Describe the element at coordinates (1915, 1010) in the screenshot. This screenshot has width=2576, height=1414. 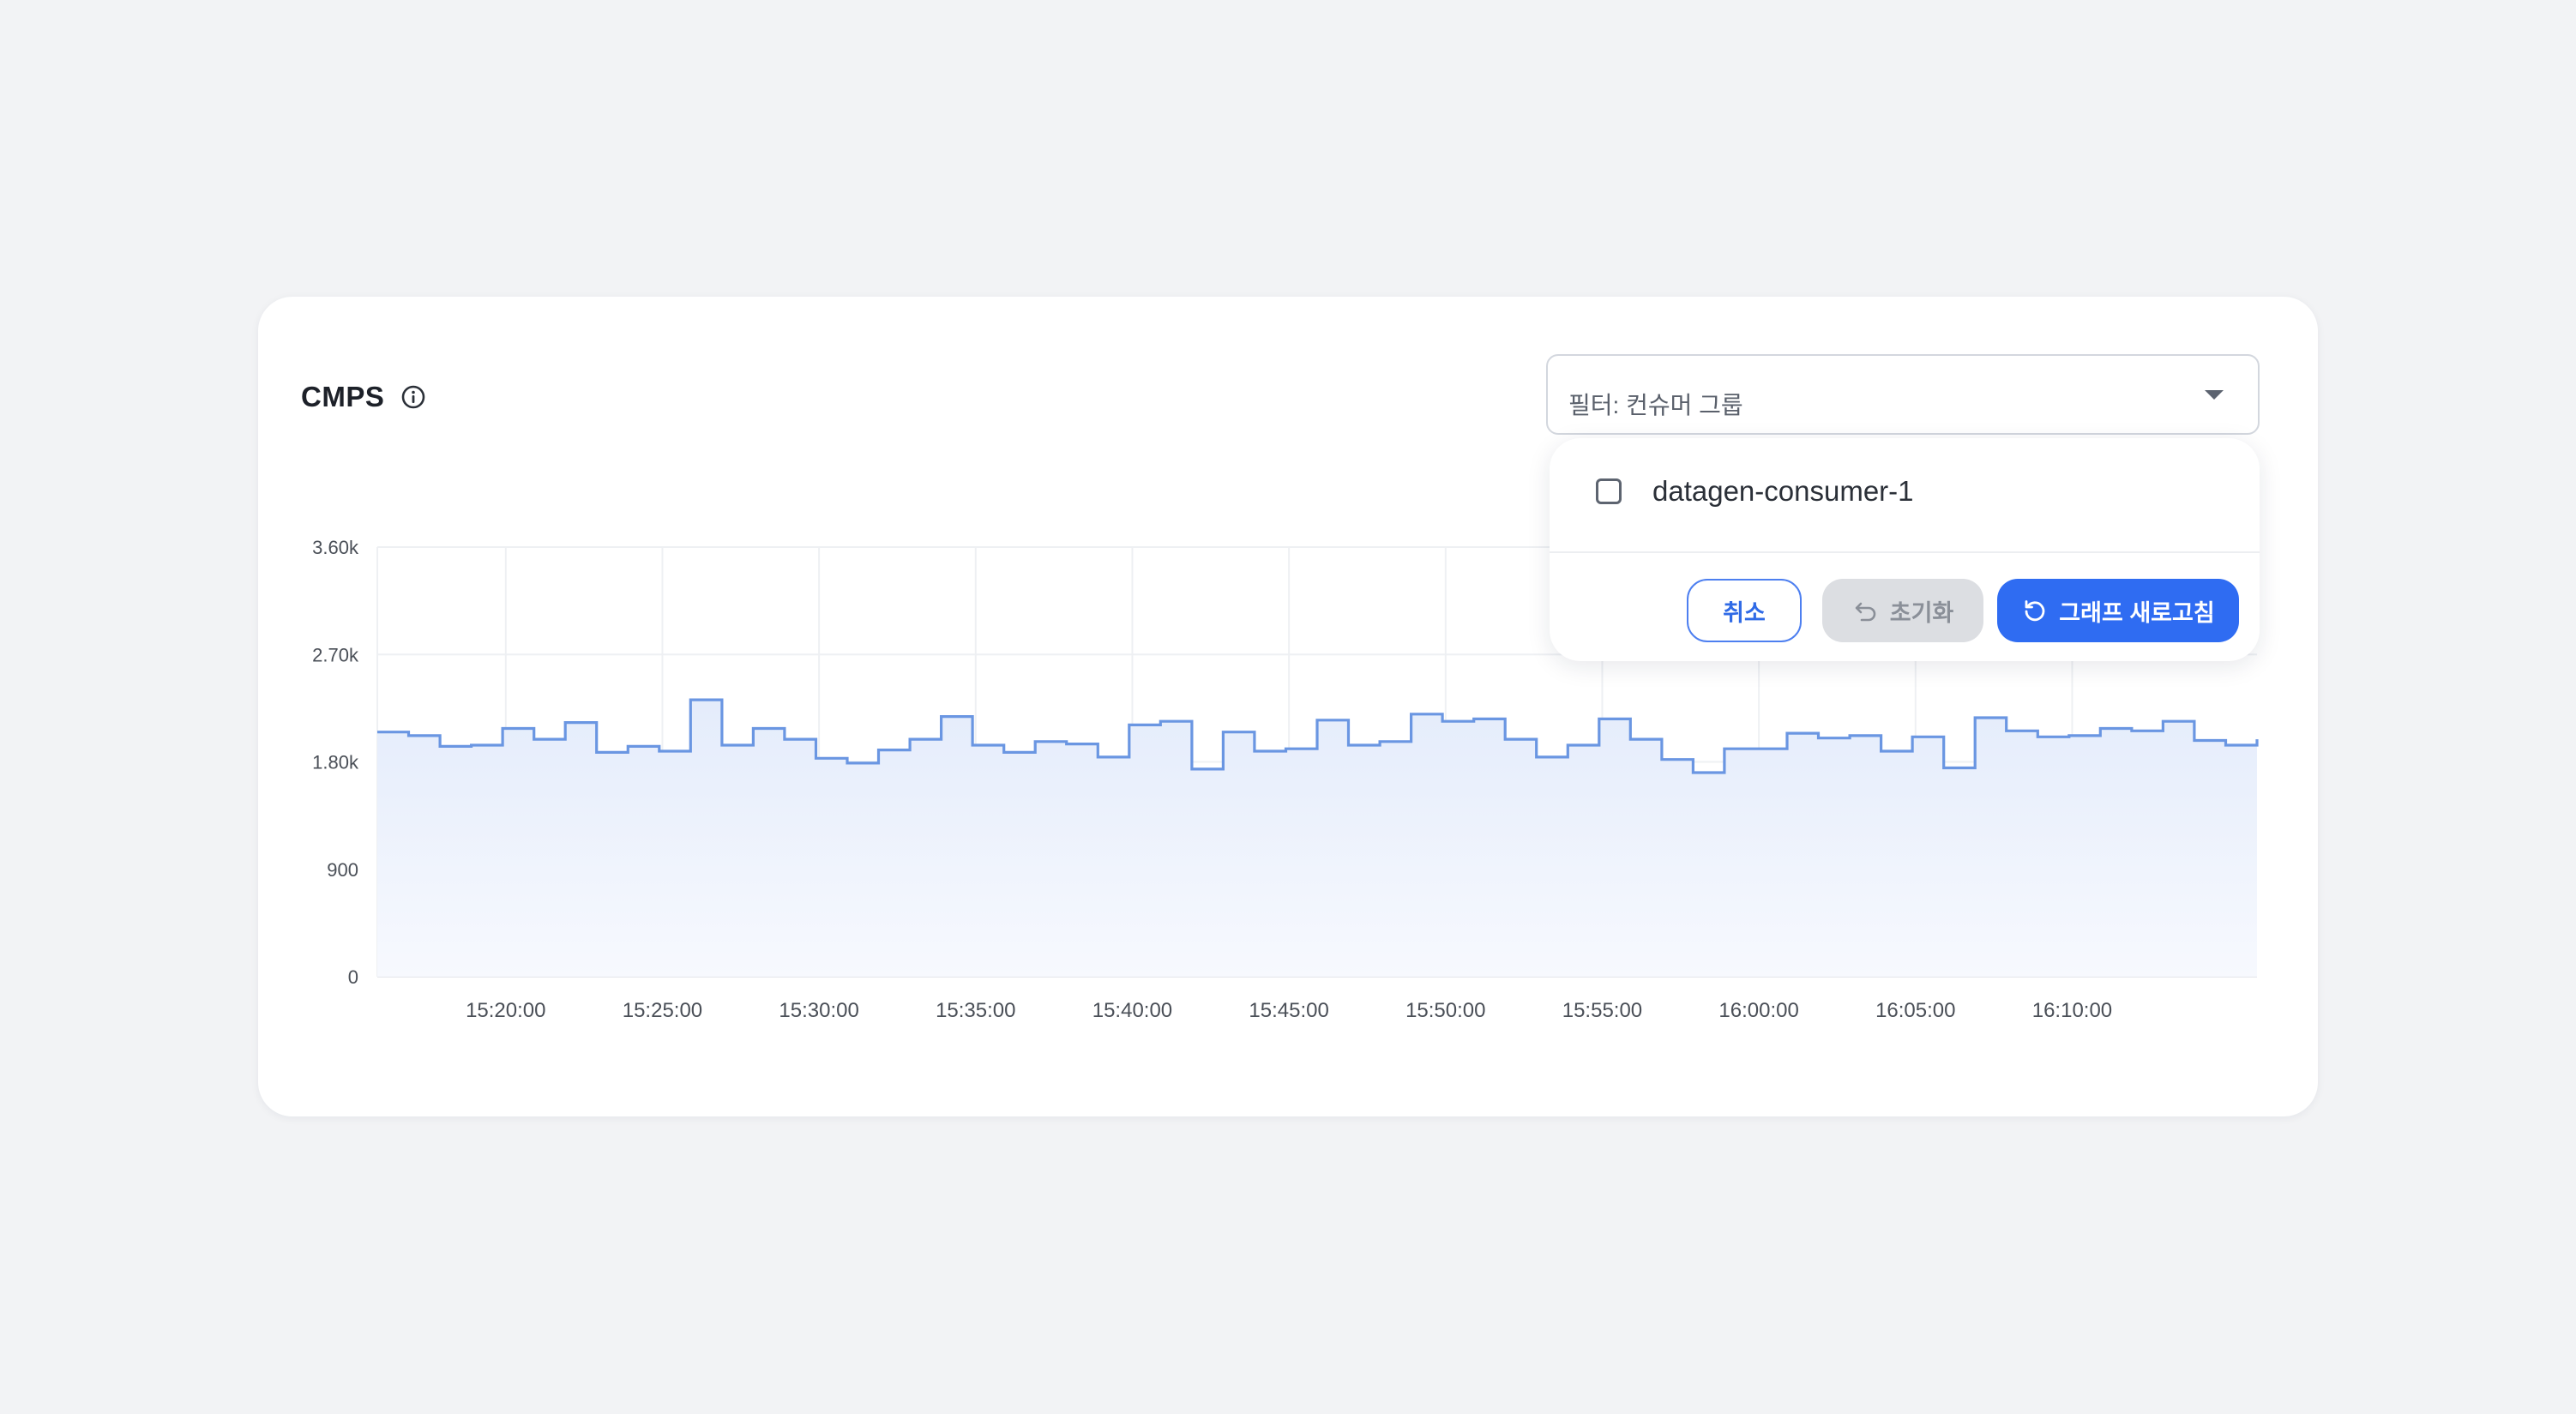
I see `x-tick-label: 16:05:00` at that location.